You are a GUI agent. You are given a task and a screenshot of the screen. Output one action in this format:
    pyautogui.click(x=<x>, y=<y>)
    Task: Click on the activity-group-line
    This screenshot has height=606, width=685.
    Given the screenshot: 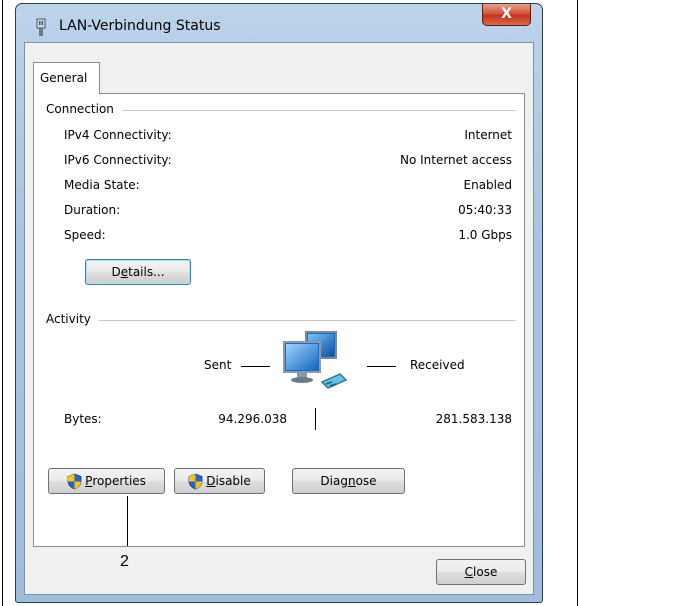 What is the action you would take?
    pyautogui.click(x=281, y=320)
    